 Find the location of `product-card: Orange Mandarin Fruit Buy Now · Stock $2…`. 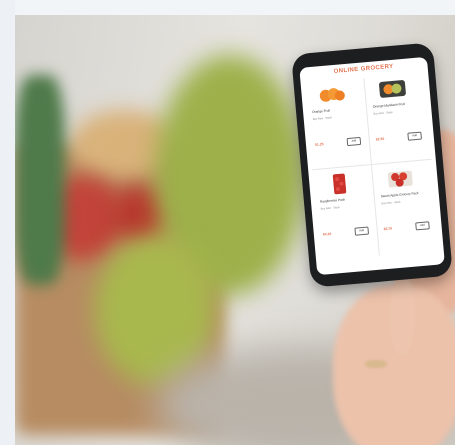

product-card: Orange Mandarin Fruit Buy Now · Stock $2… is located at coordinates (396, 118).